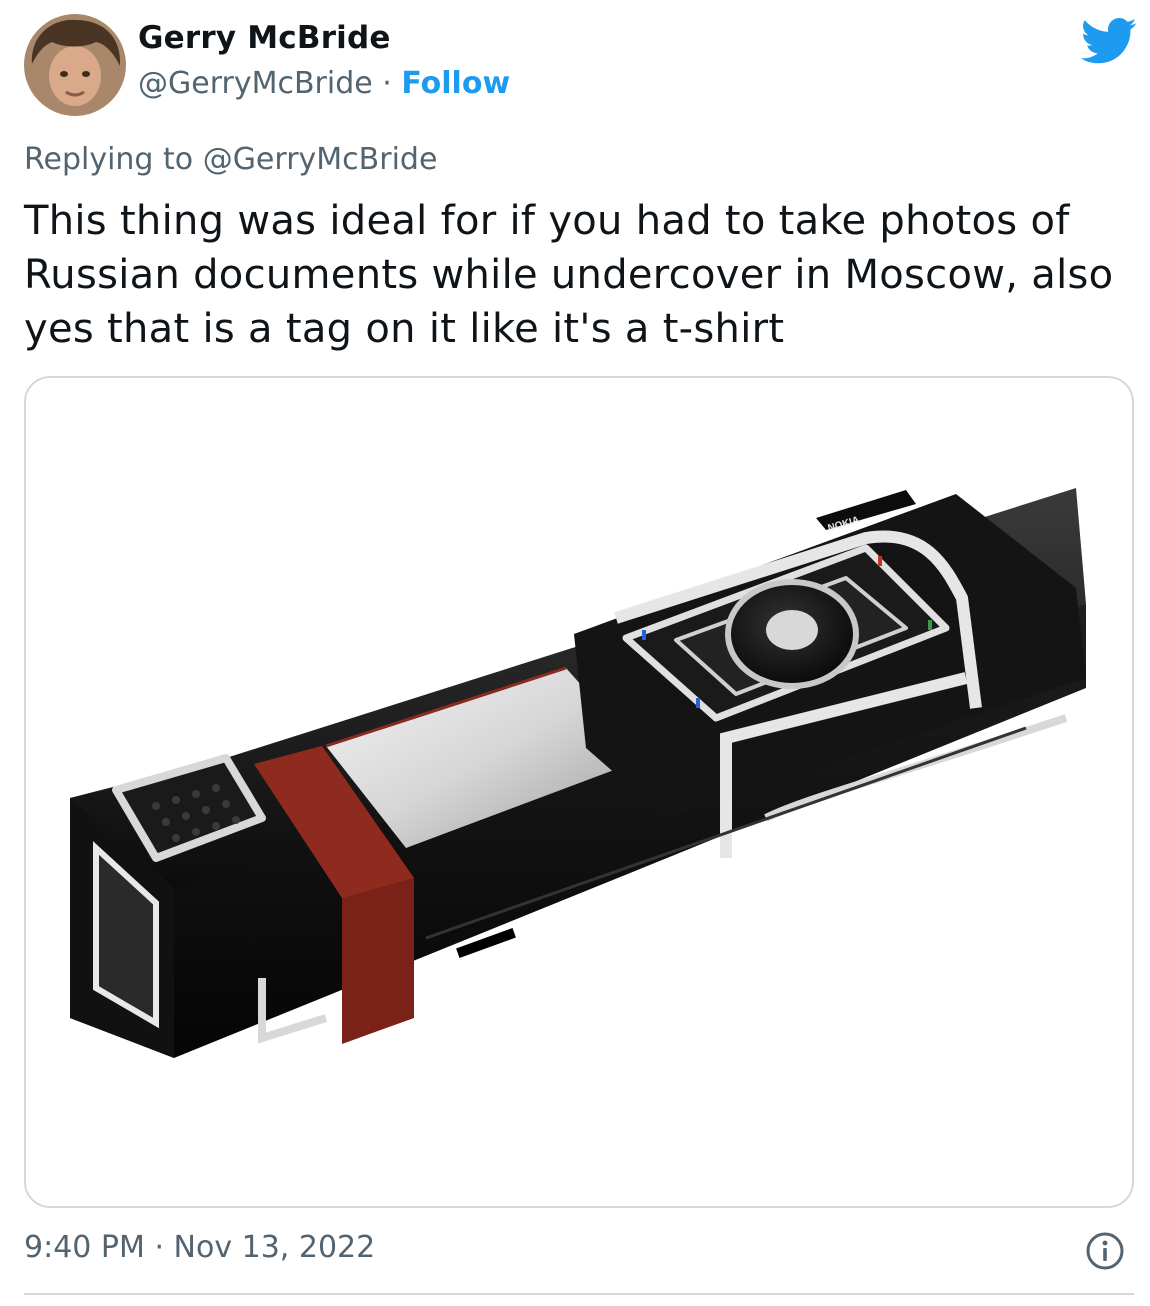  I want to click on replying-to-prefix: Replying to, so click(109, 159).